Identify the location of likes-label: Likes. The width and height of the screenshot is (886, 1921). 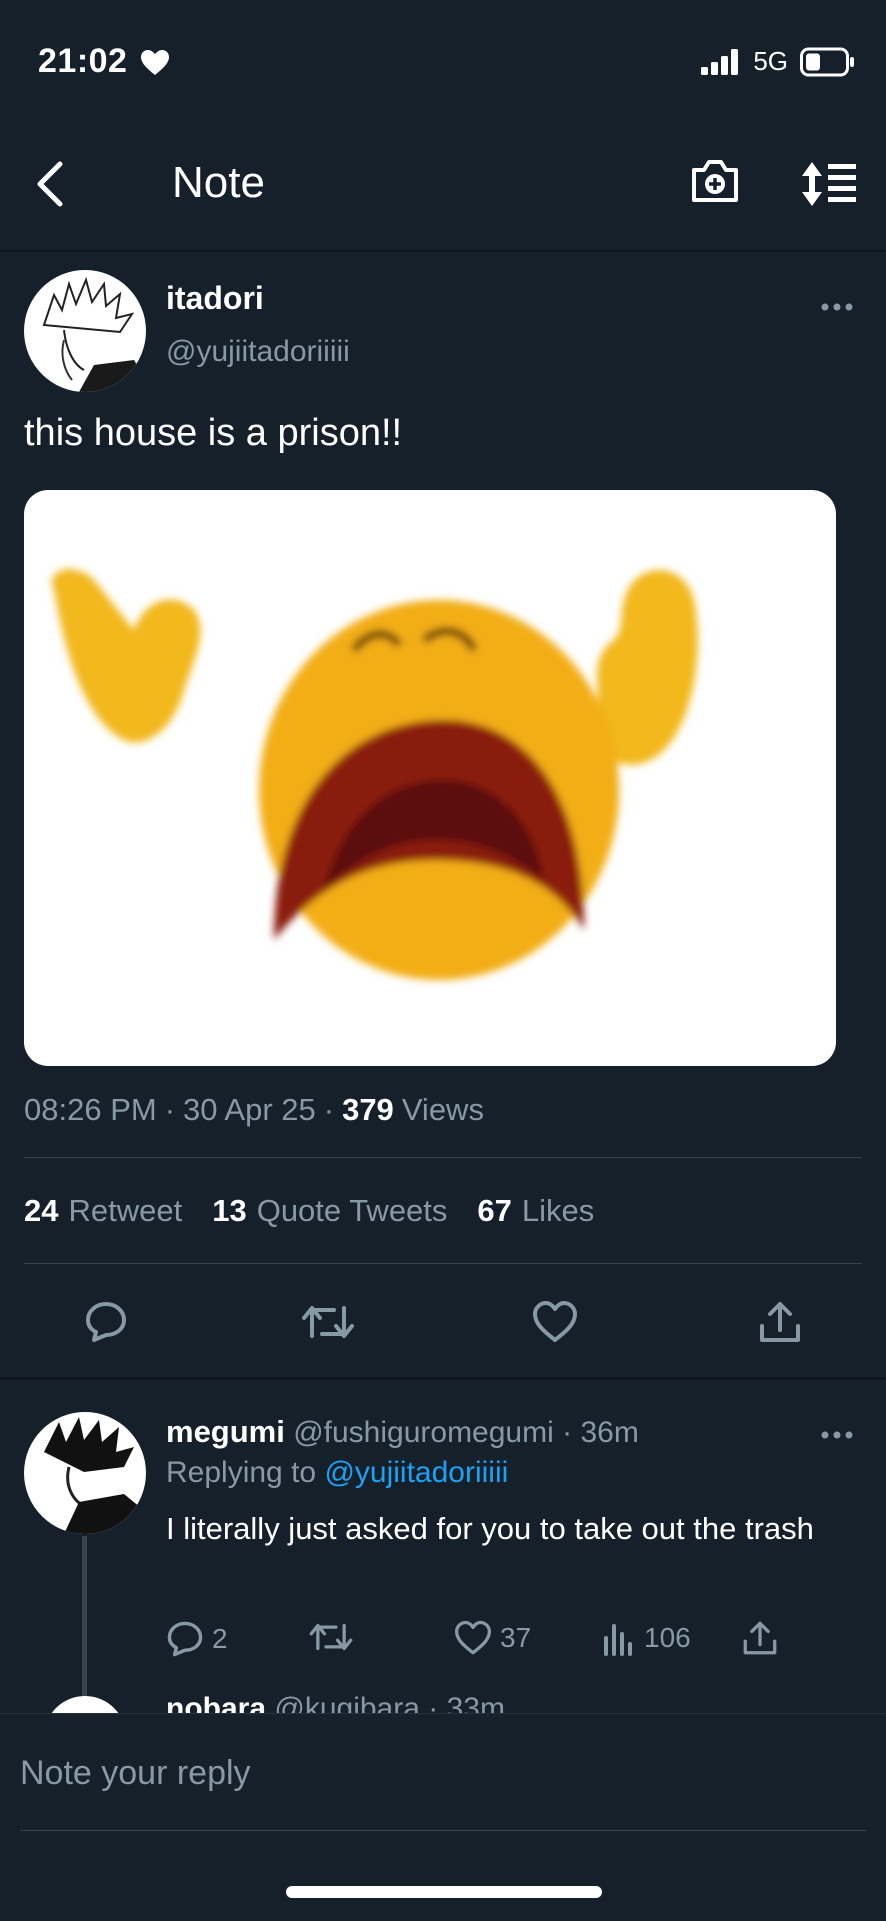
(558, 1210).